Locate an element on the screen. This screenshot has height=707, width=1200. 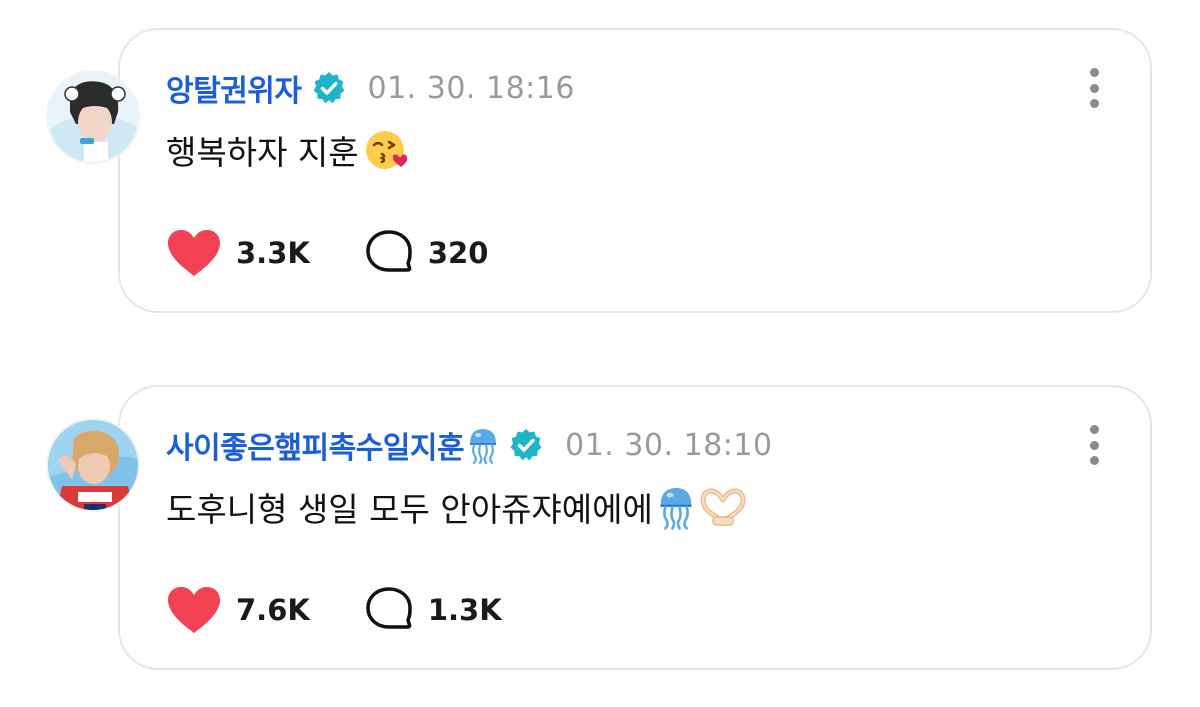
timestamp: 01. 30. 18:10 is located at coordinates (669, 445).